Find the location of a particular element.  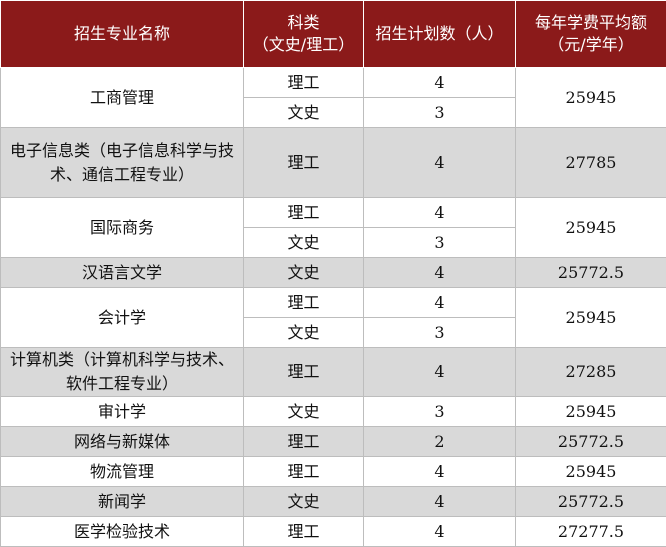

header-plan-count: 招生计划数（人） is located at coordinates (440, 34).